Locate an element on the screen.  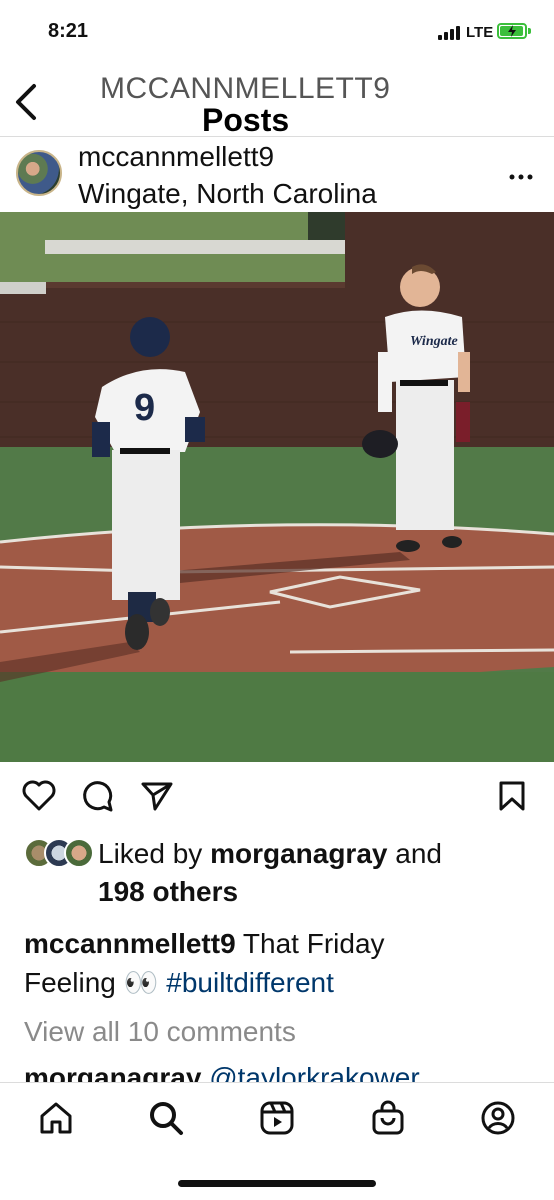
shop-icon is located at coordinates (388, 1117).